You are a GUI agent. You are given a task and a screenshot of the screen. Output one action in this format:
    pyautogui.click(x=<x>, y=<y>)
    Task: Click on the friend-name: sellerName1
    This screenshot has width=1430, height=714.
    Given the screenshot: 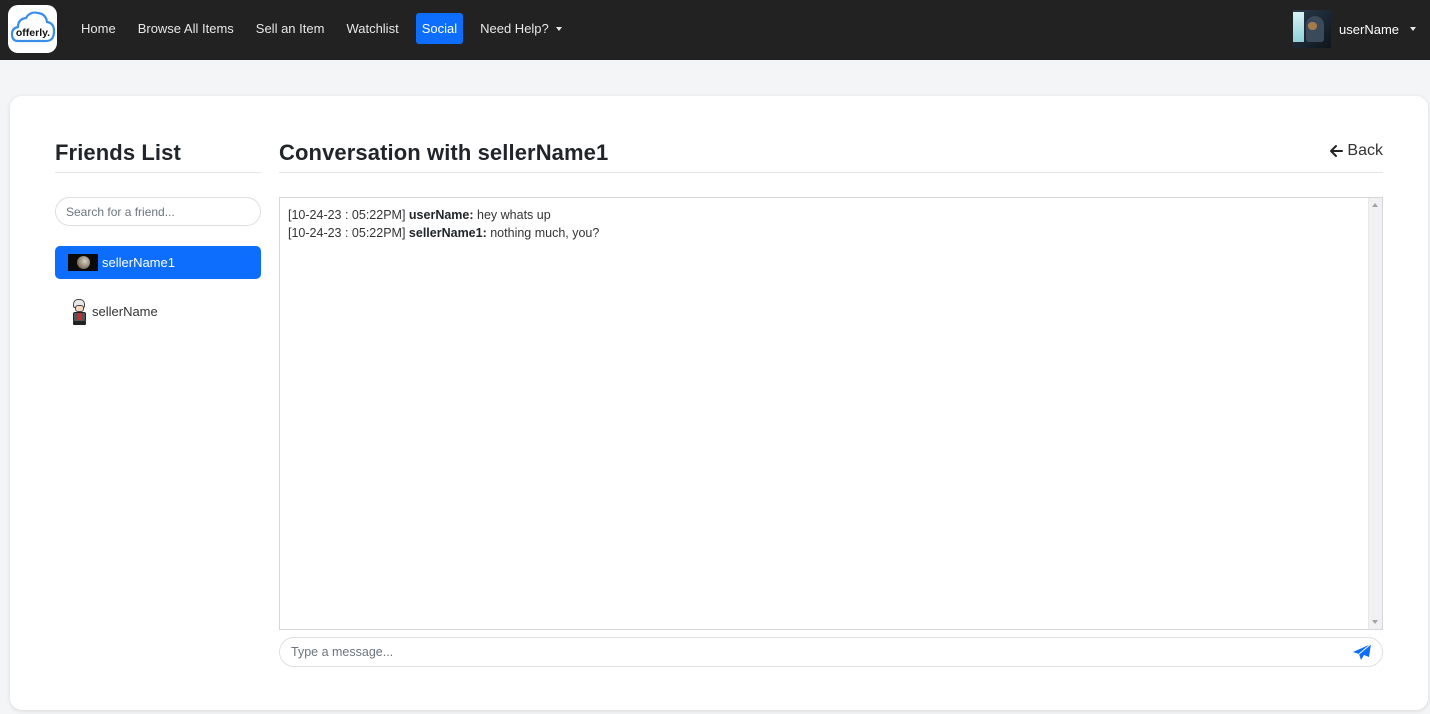 What is the action you would take?
    pyautogui.click(x=138, y=262)
    